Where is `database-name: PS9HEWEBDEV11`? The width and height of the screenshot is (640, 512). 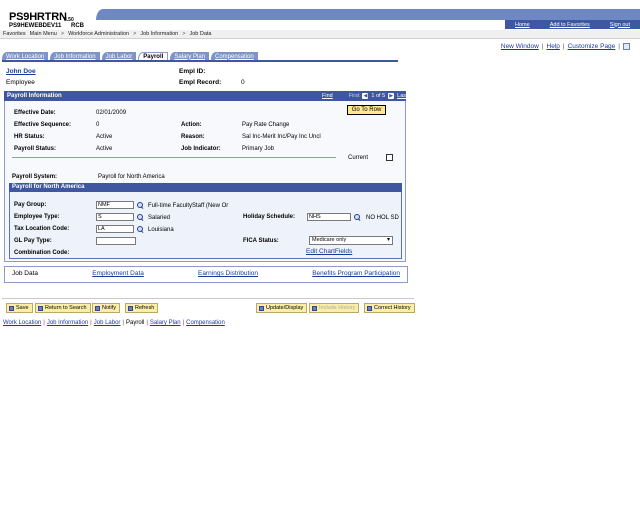 database-name: PS9HEWEBDEV11 is located at coordinates (35, 26).